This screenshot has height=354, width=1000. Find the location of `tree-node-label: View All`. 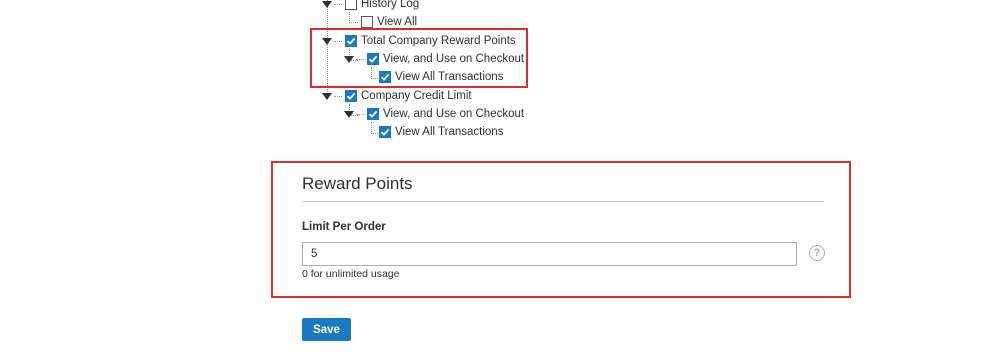

tree-node-label: View All is located at coordinates (397, 22).